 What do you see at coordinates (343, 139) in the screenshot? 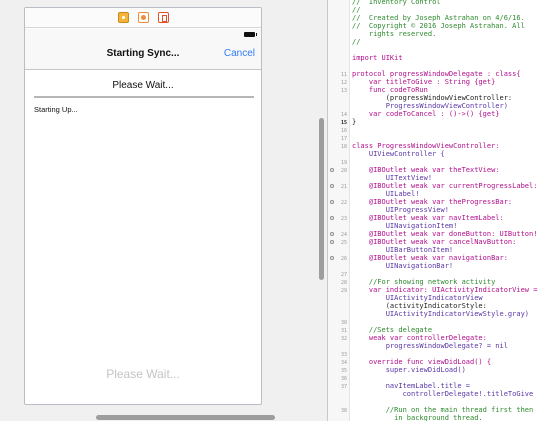
I see `line-number: 17` at bounding box center [343, 139].